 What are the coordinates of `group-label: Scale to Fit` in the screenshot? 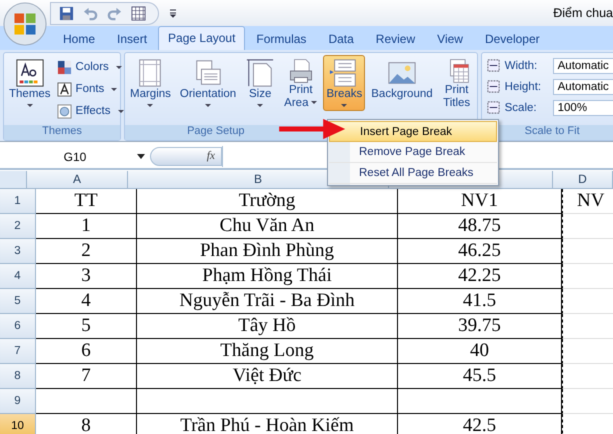 It's located at (552, 131).